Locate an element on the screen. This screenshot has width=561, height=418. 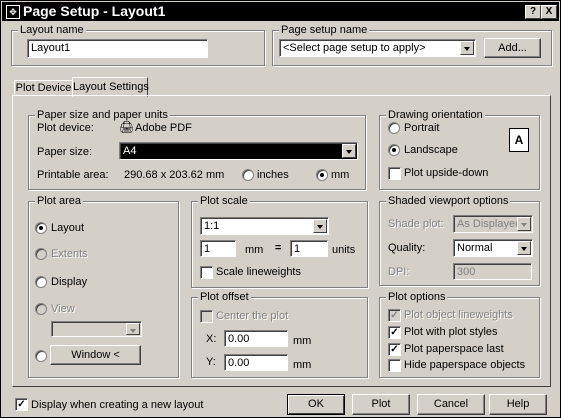
offset-y-input: 0.00 is located at coordinates (256, 362).